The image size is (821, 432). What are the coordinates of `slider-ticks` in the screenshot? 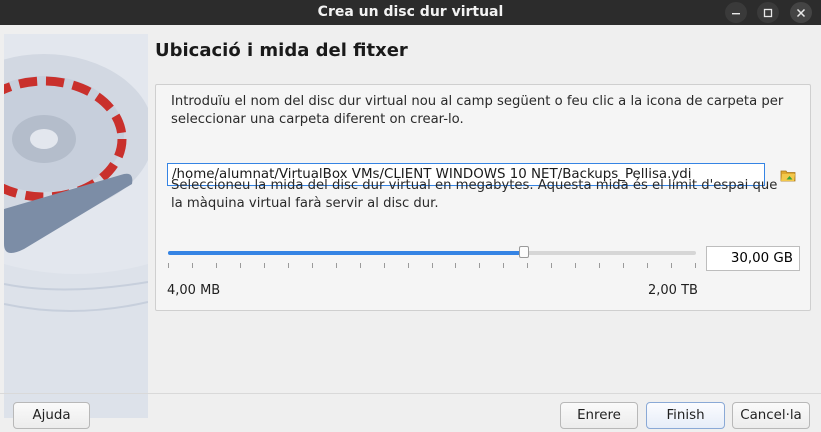 It's located at (432, 266).